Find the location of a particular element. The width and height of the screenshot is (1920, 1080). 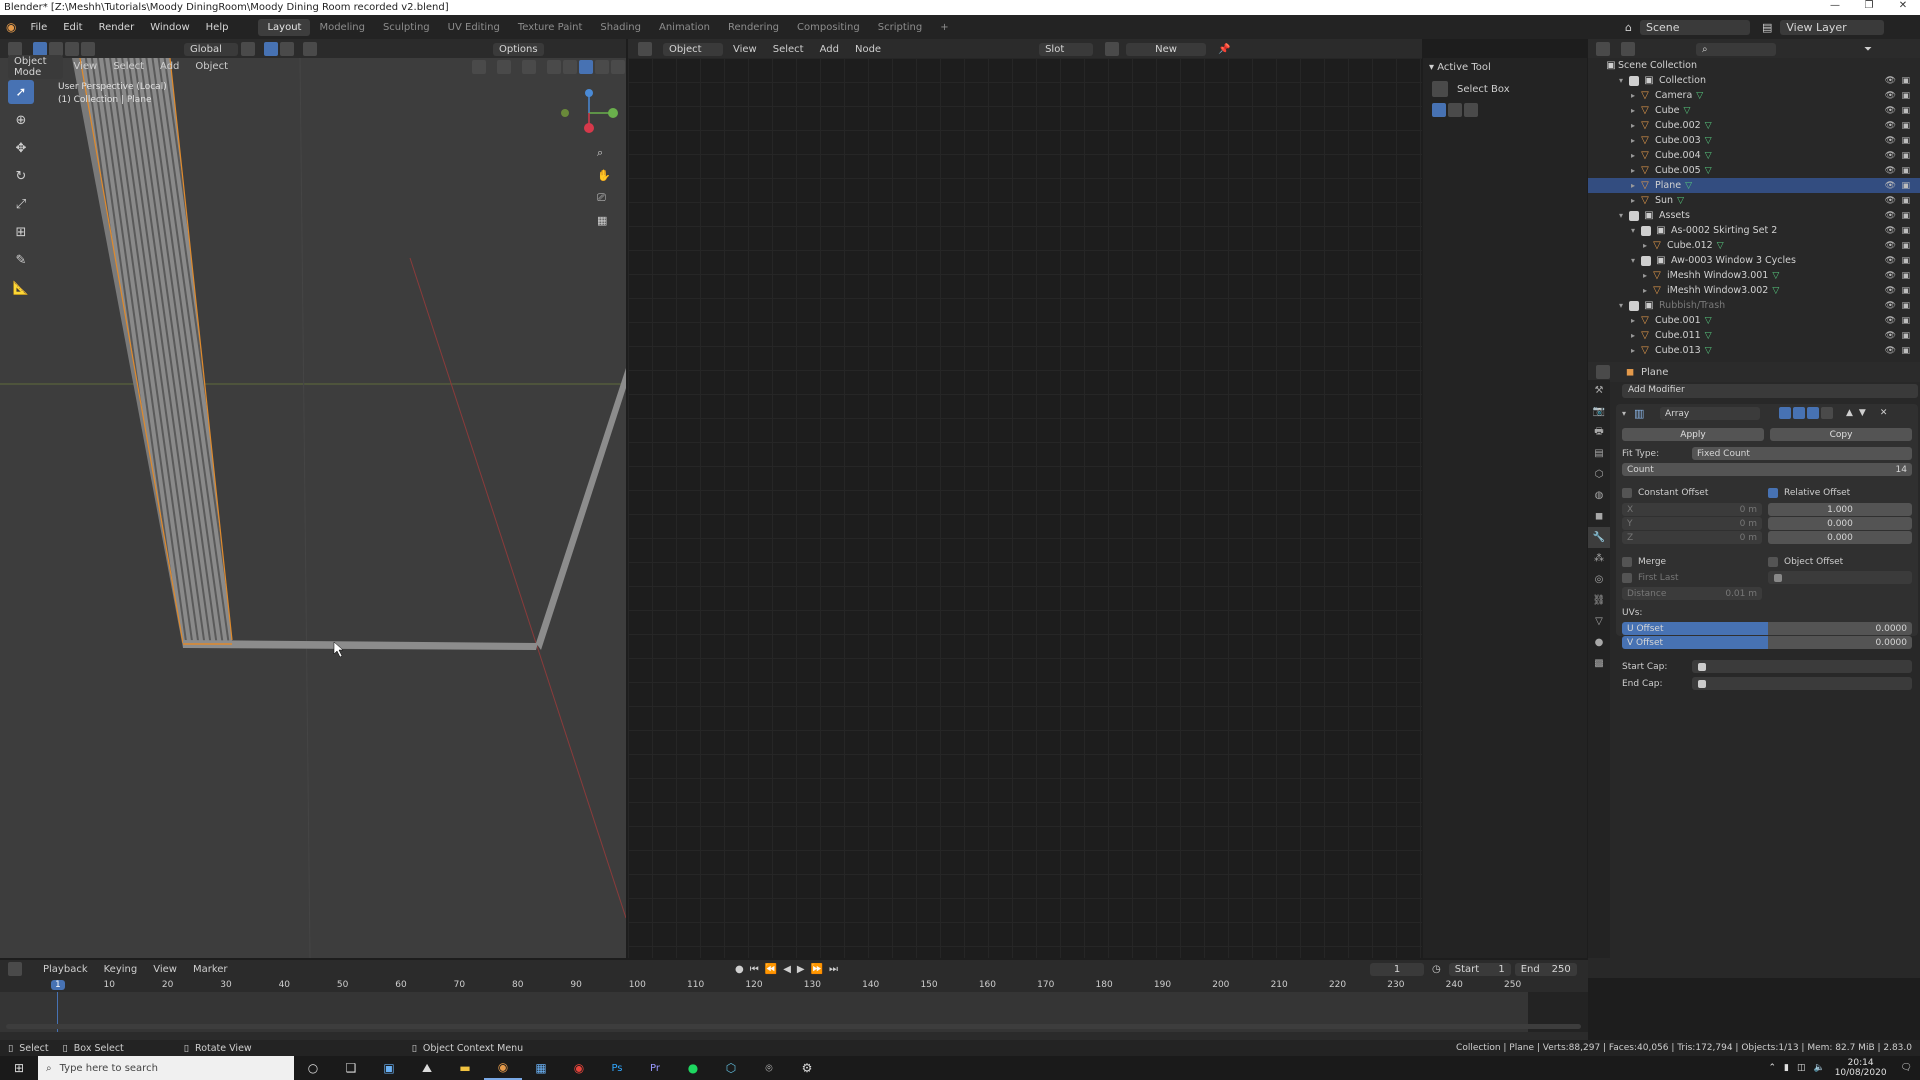

distance-field: Distance 0.01 m is located at coordinates (1692, 593).